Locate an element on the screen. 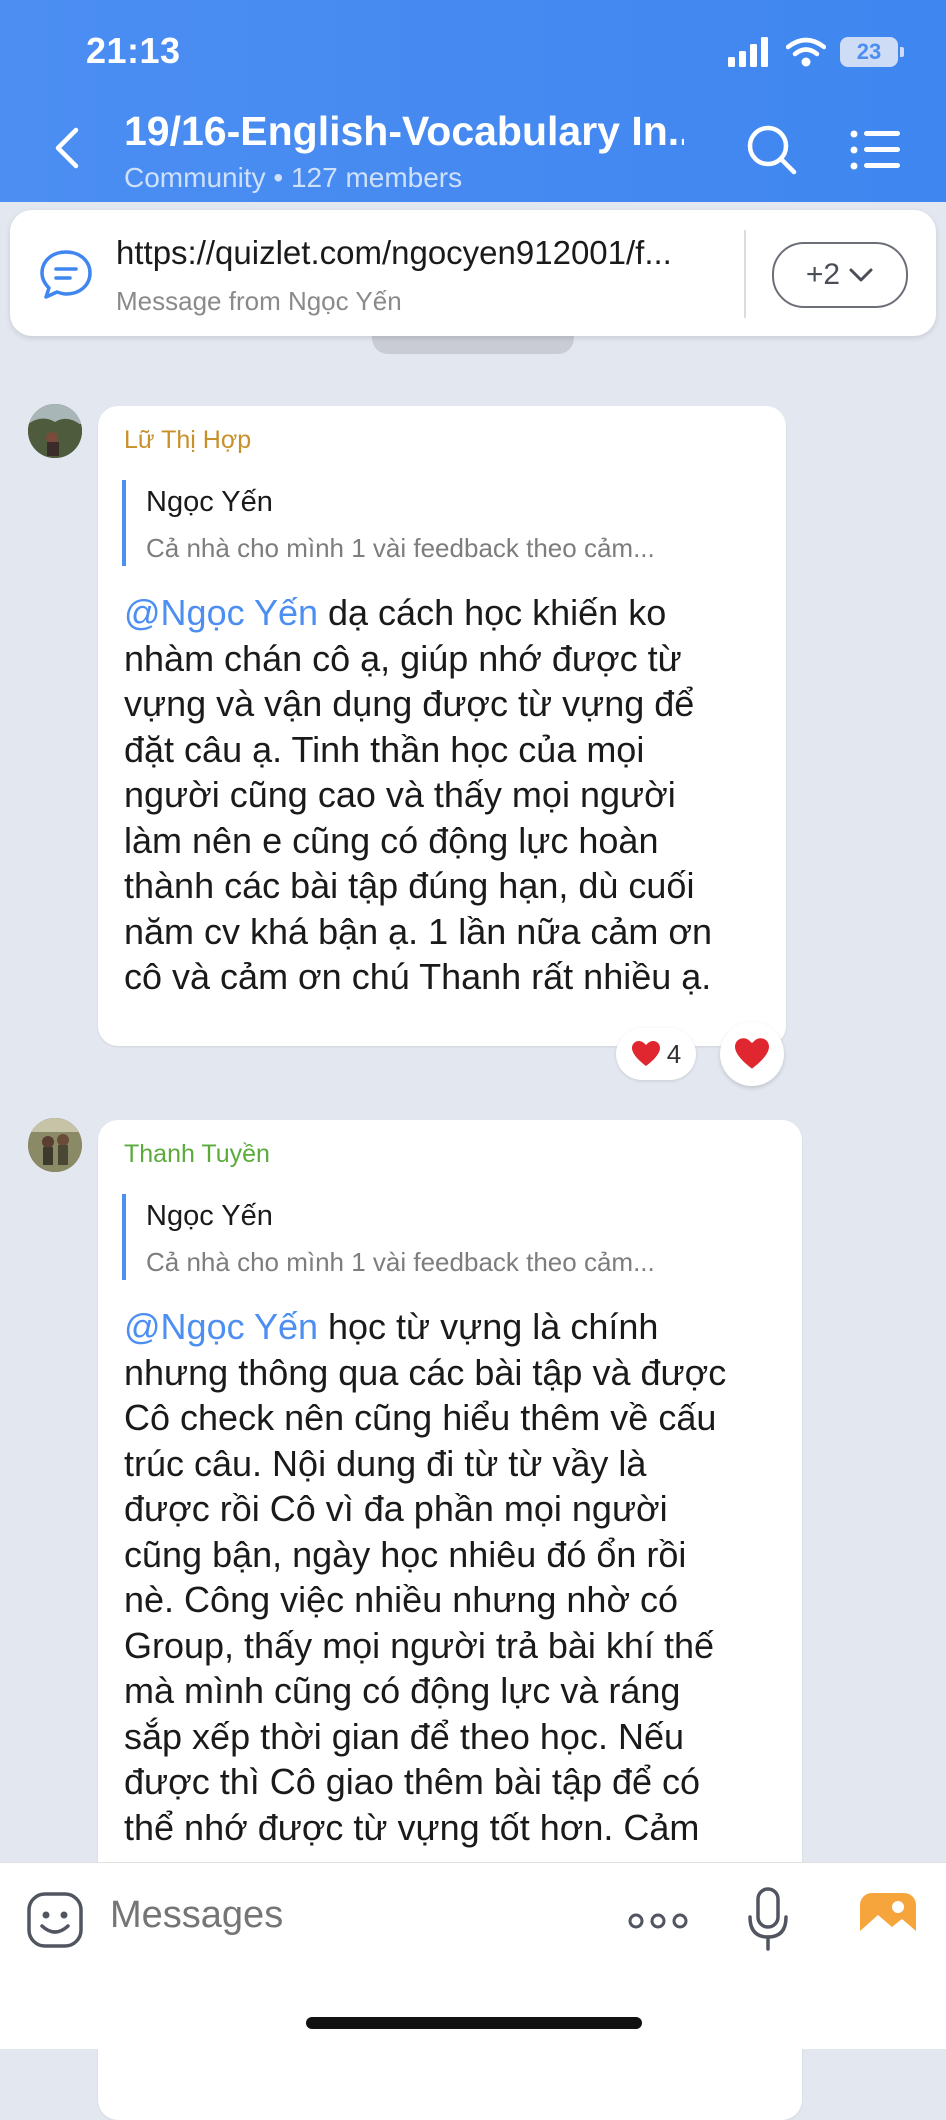 The height and width of the screenshot is (2120, 946). message-line: Group, thấy mọi người trả bài khí thế is located at coordinates (419, 1645).